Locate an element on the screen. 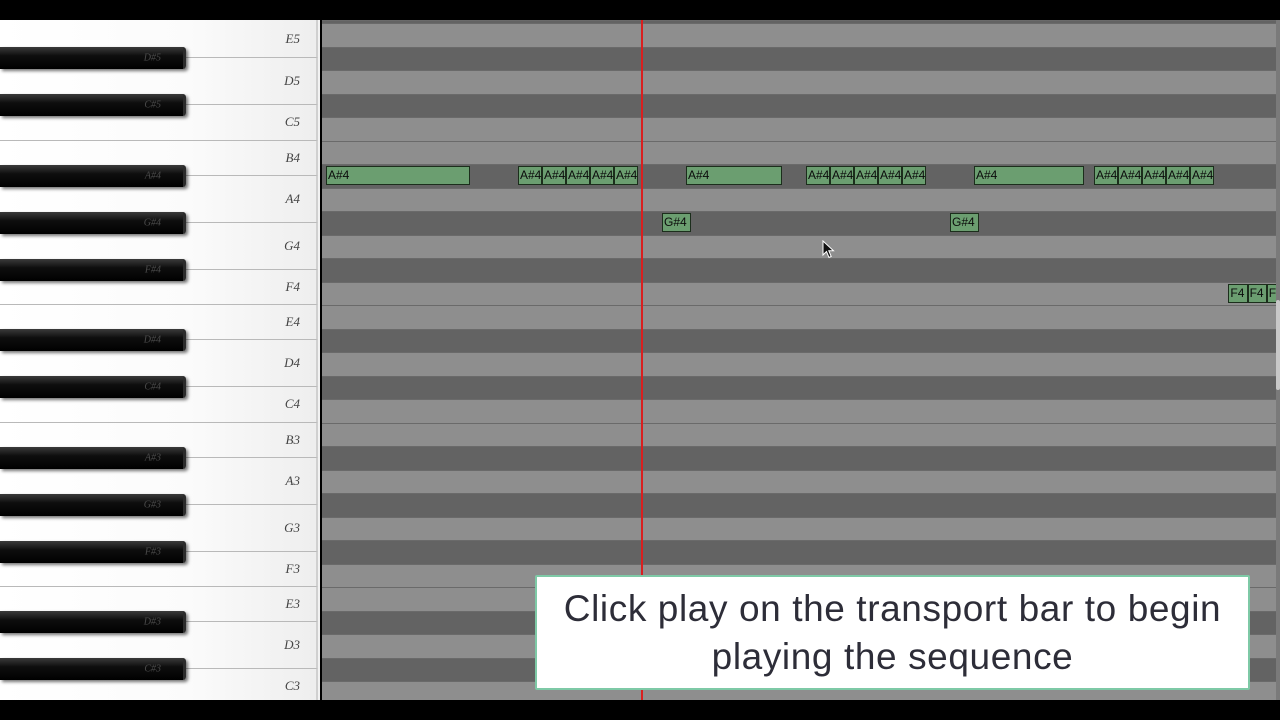 This screenshot has width=1280, height=720. black-key-g-sharp3: G#3 is located at coordinates (93, 504).